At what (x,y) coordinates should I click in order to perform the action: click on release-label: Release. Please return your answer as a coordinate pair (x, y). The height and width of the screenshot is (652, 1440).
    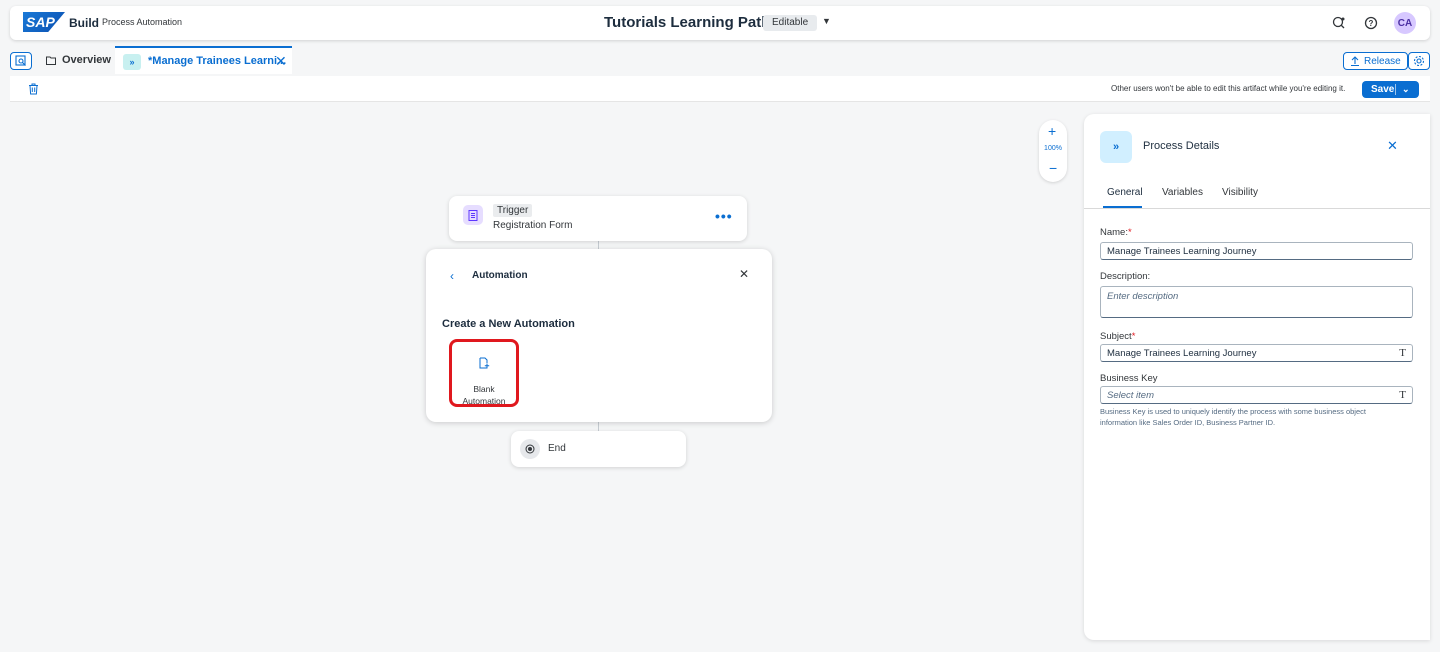
    Looking at the image, I should click on (1382, 61).